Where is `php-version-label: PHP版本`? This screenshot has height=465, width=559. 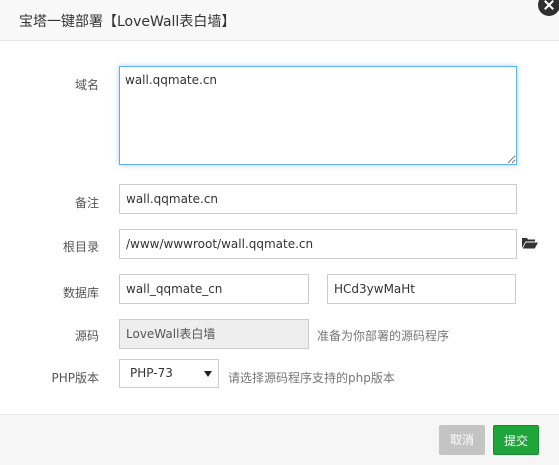 php-version-label: PHP版本 is located at coordinates (75, 378).